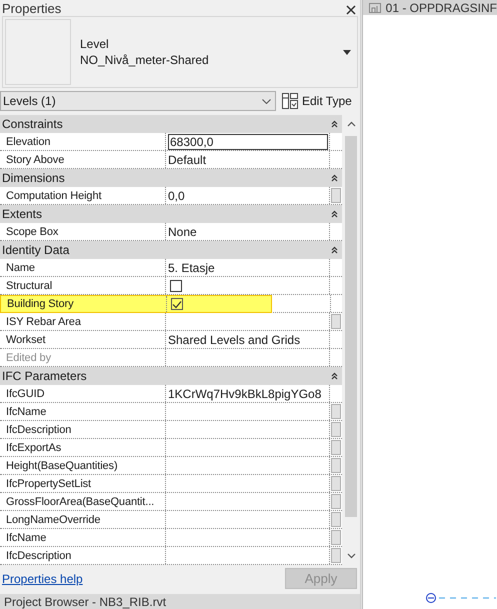 The image size is (497, 609). I want to click on view-icon, so click(374, 7).